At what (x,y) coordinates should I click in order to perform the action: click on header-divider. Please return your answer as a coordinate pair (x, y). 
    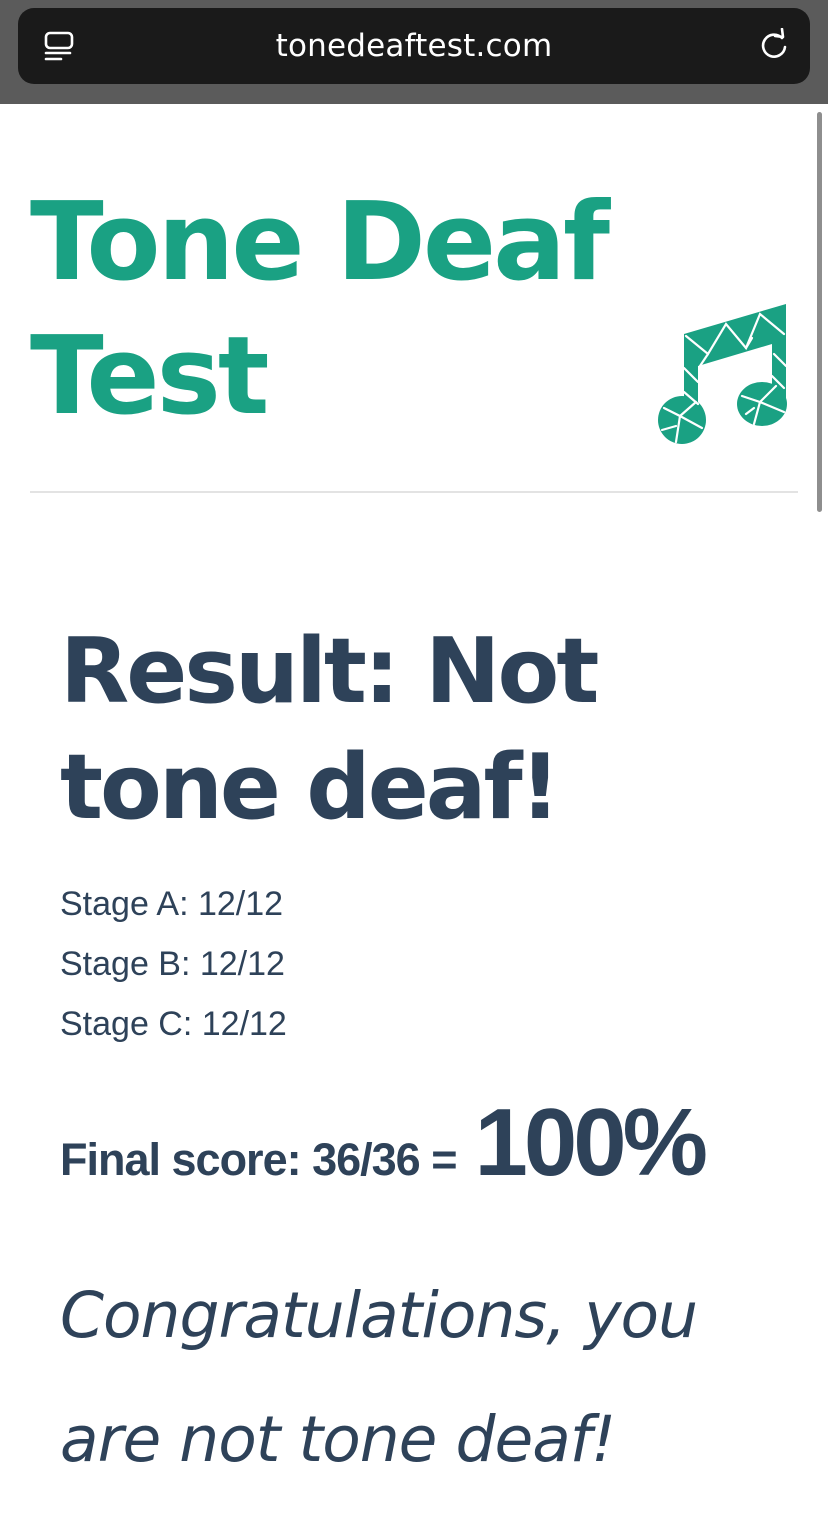
    Looking at the image, I should click on (414, 492).